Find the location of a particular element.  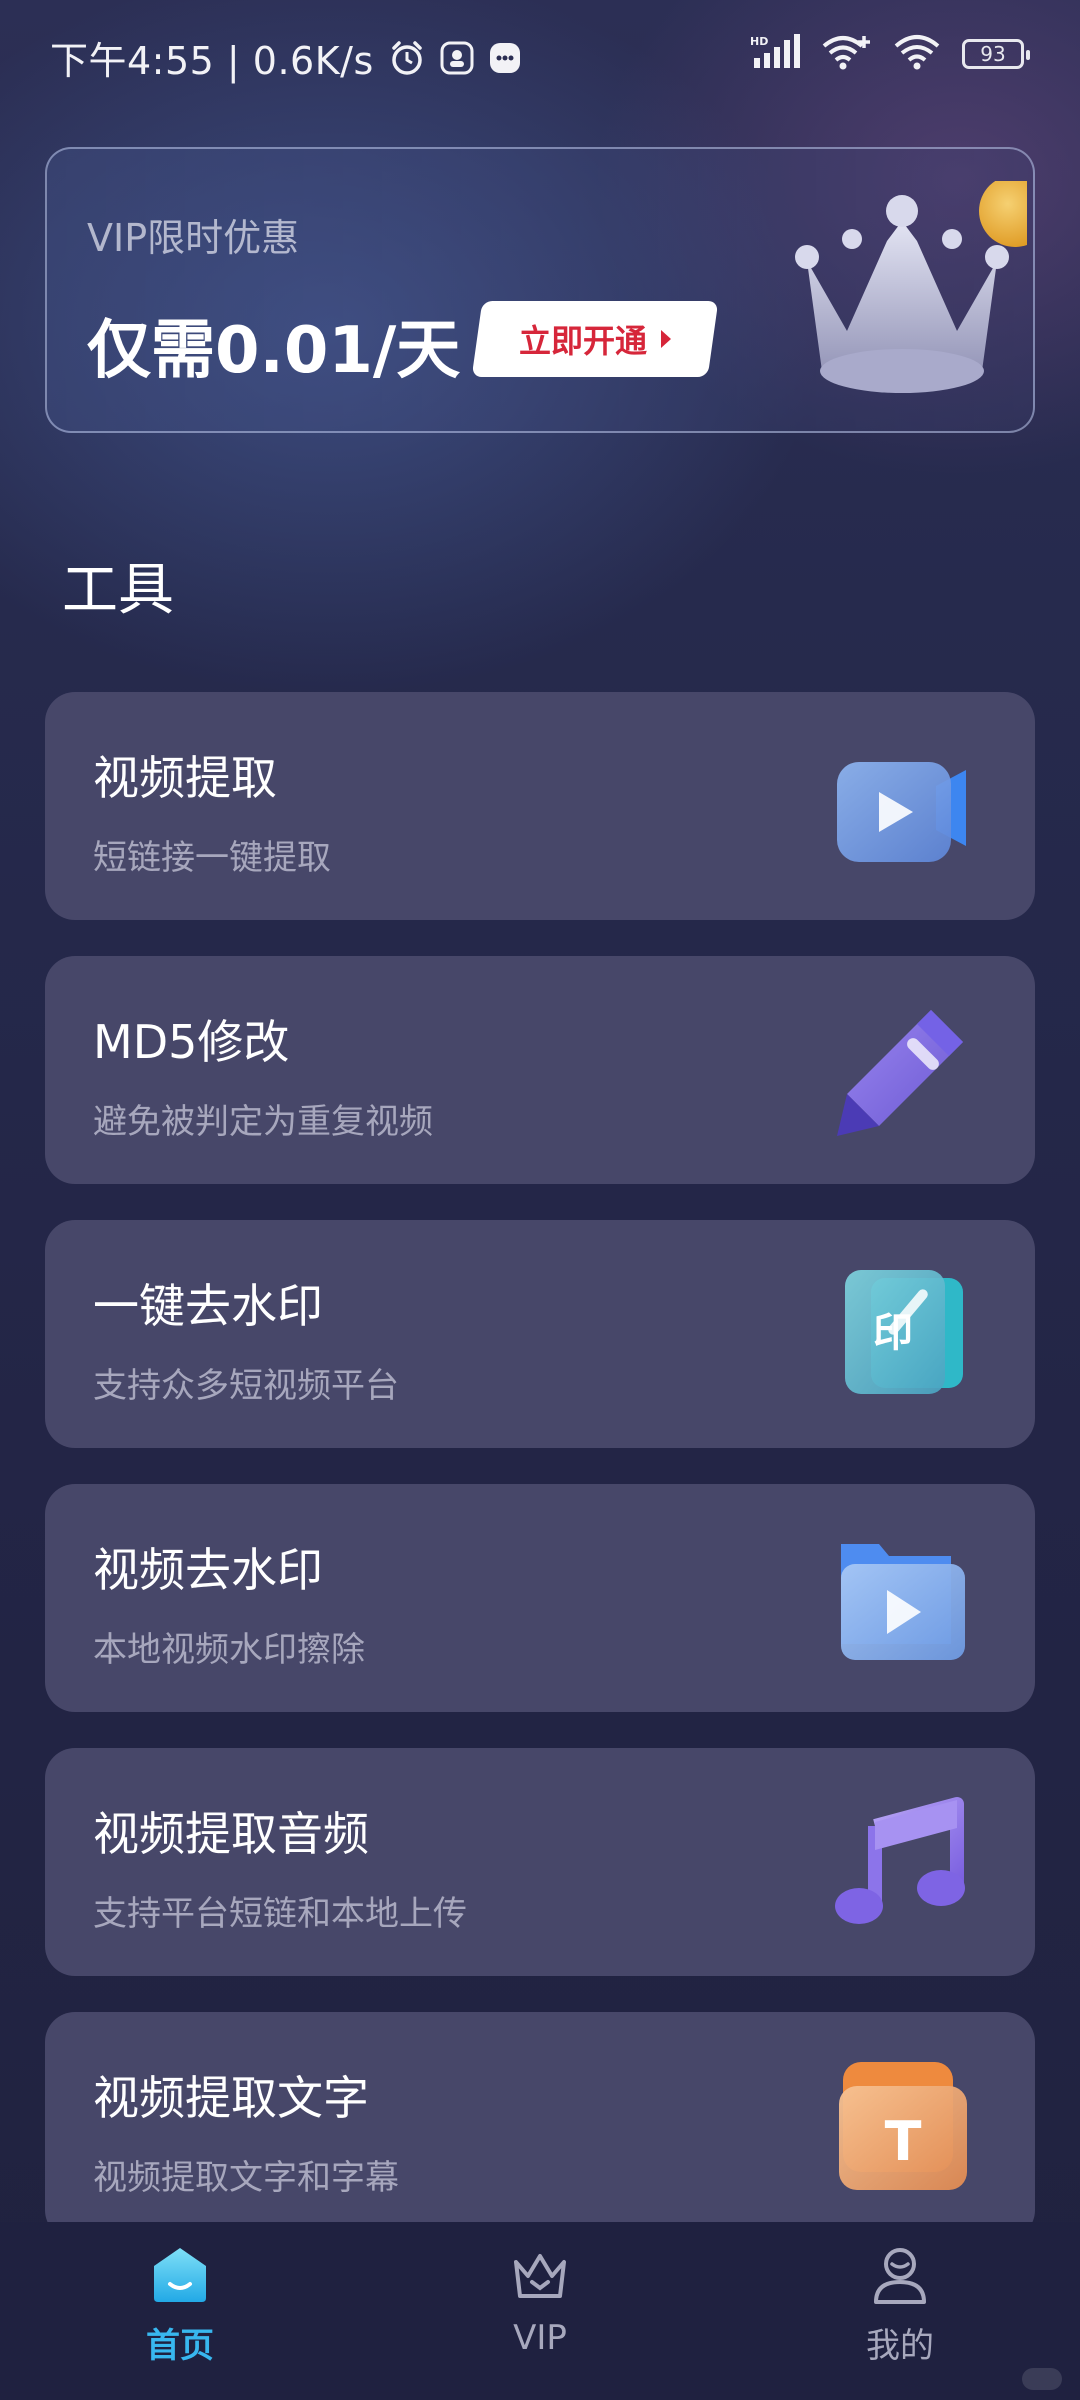

tool-card-video-watermark: 视频去水印 本地视频水印擦除 is located at coordinates (540, 1598).